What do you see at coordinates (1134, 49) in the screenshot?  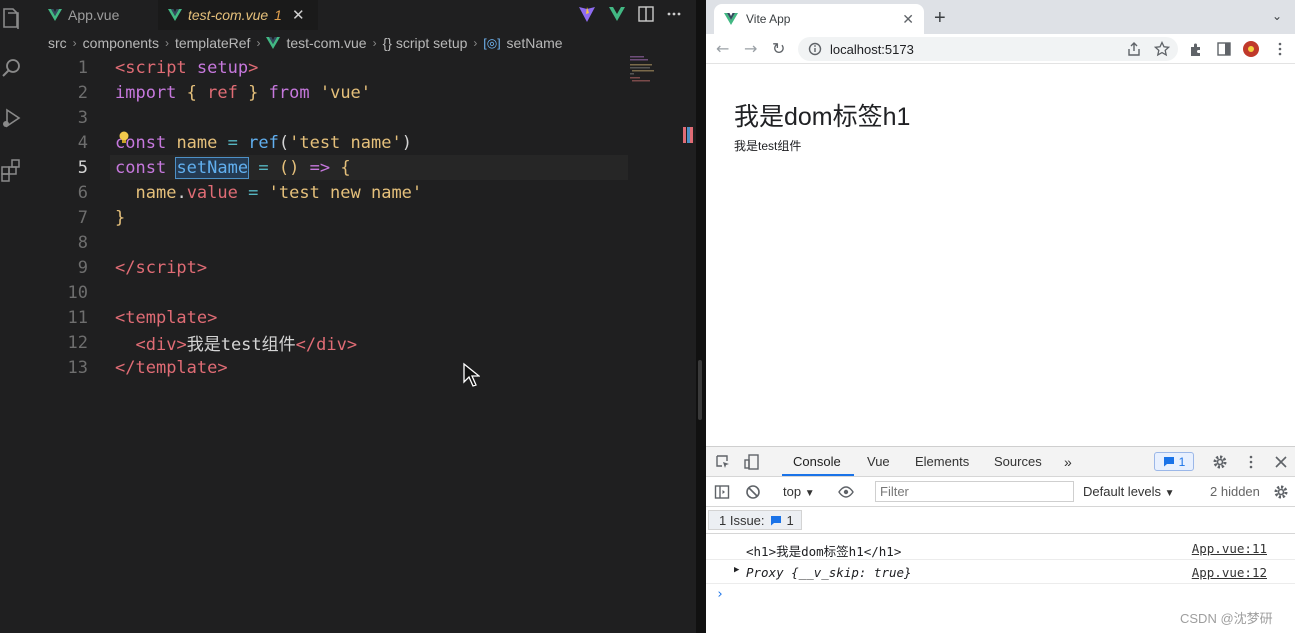 I see `share-icon` at bounding box center [1134, 49].